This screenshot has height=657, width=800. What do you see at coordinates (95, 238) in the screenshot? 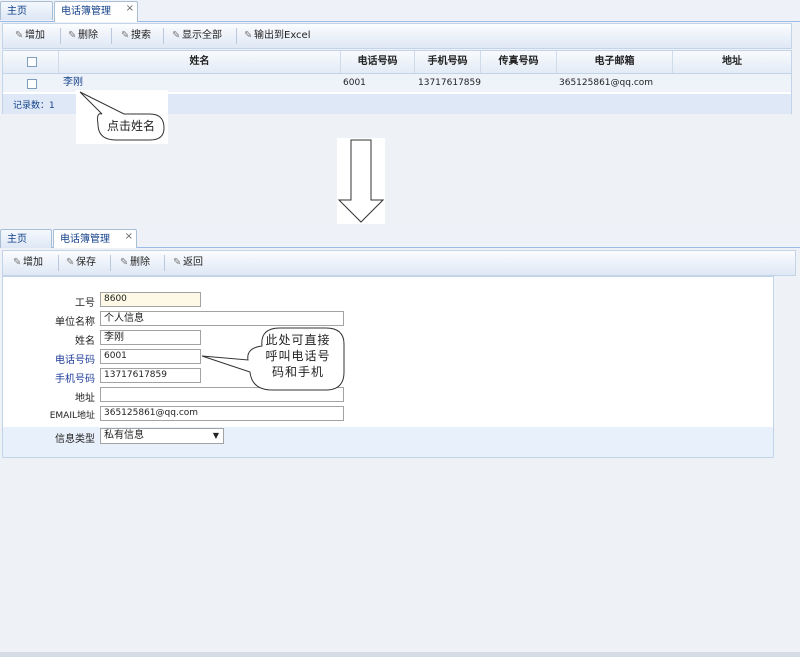
I see `bottom-tab-phonebook: 电话簿管理 ×` at bounding box center [95, 238].